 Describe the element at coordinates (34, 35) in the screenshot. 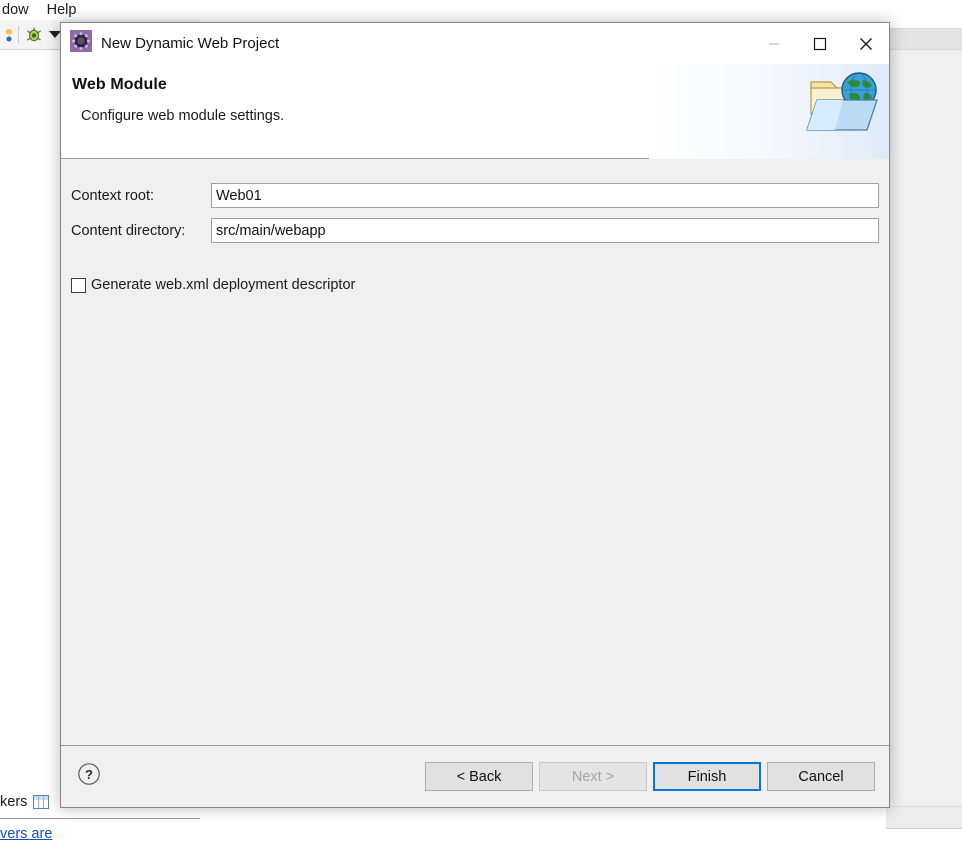

I see `debug-bug-icon` at that location.